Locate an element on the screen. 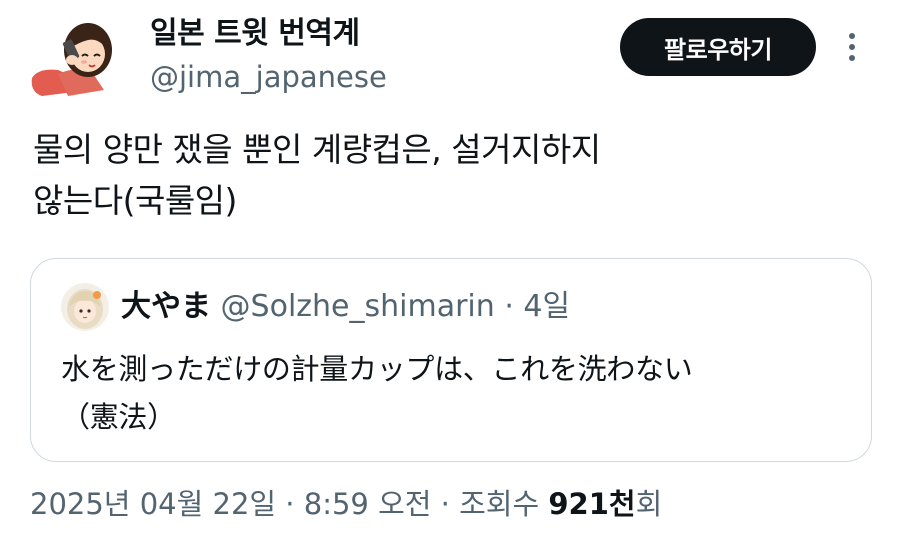 The height and width of the screenshot is (555, 900). more-vertical-icon is located at coordinates (852, 47).